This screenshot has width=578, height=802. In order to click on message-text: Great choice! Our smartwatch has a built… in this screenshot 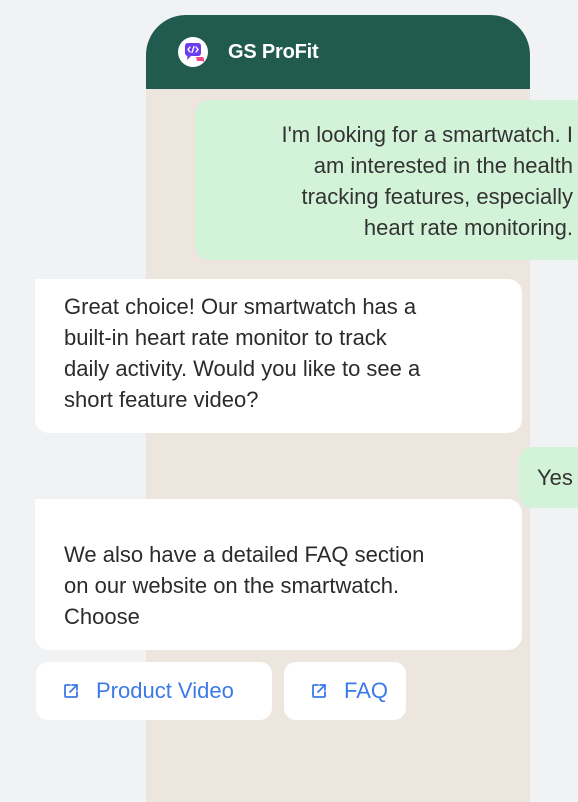, I will do `click(289, 353)`.